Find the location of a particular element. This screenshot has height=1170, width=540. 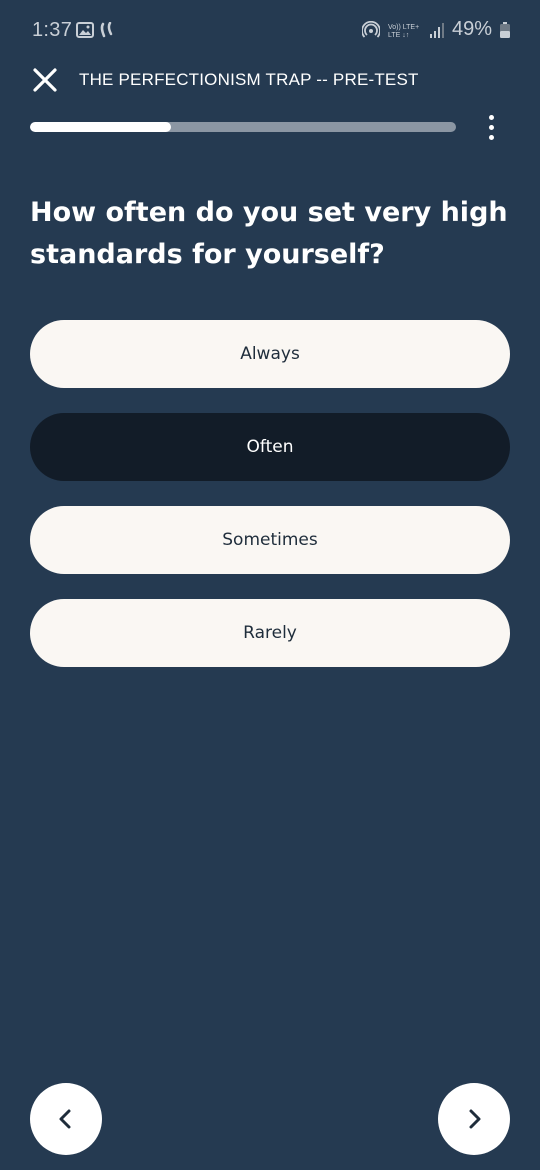

status-bar: 1:37 Vo)) LTE+ LTE ↓↑ 49% is located at coordinates (270, 31).